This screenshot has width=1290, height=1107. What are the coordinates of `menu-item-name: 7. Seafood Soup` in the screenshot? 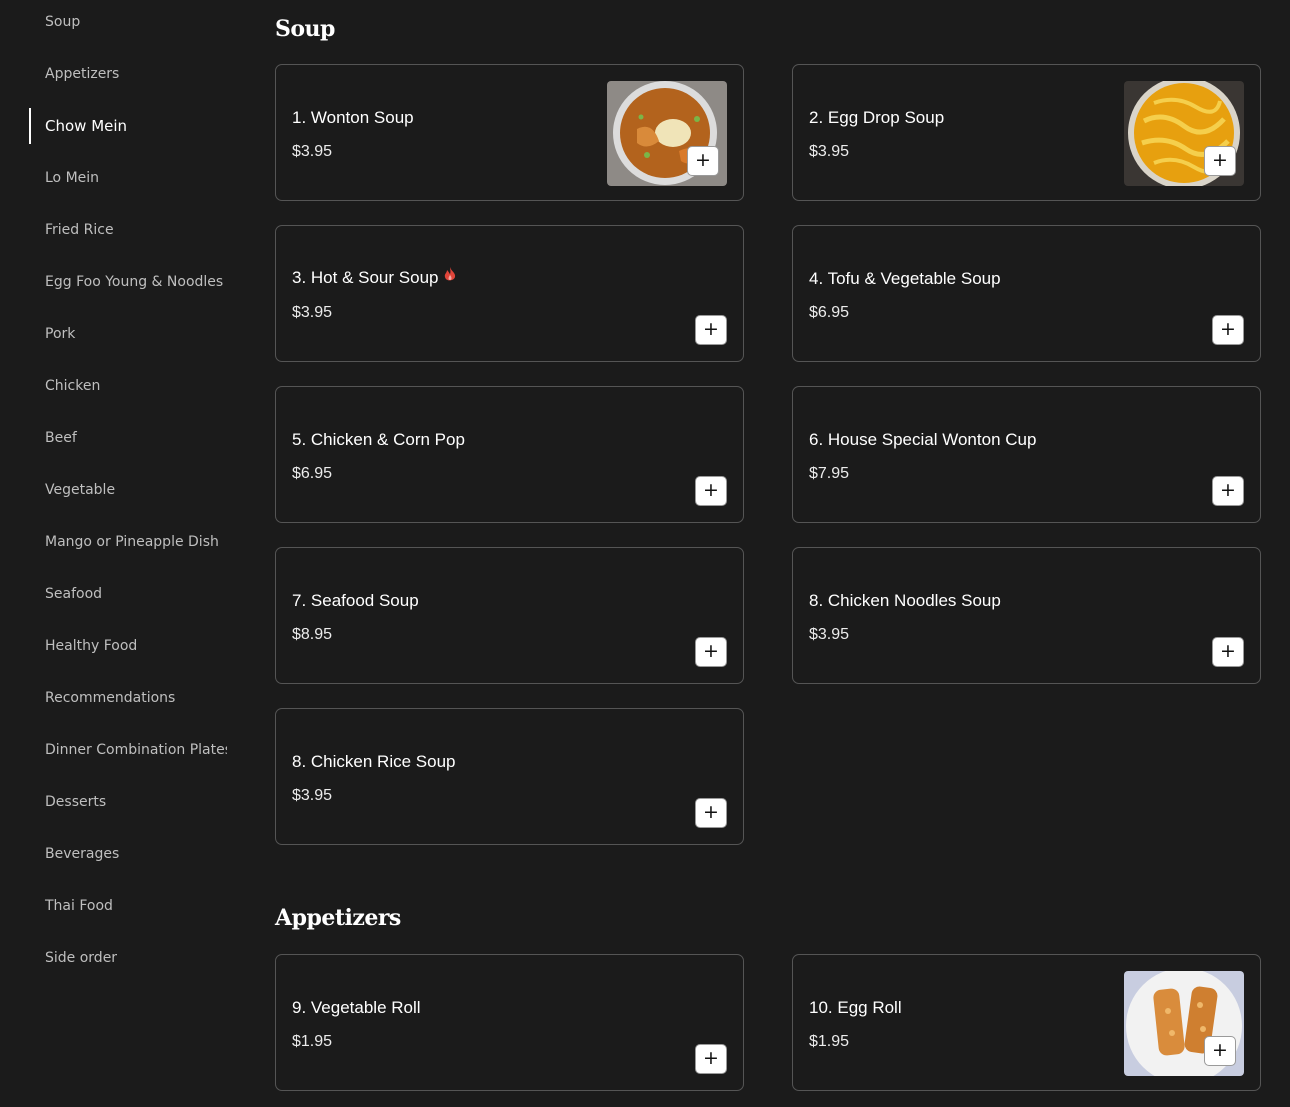 It's located at (355, 600).